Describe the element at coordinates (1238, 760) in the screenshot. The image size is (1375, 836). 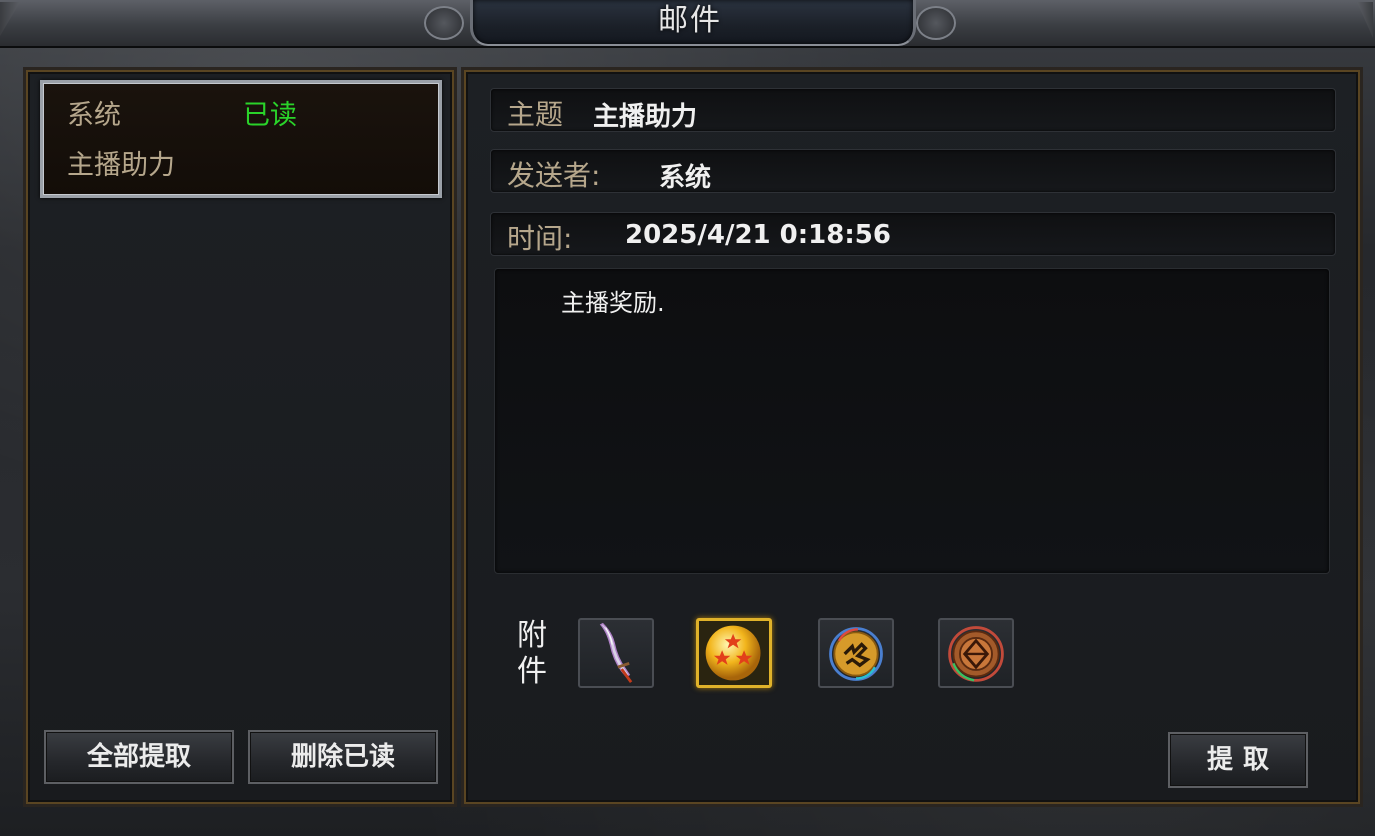
I see `claim-button: 提取` at that location.